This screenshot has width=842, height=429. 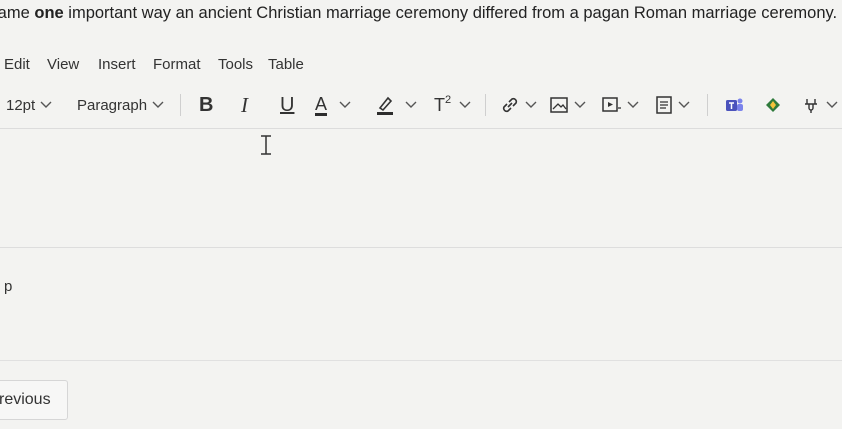 I want to click on google-drive-button, so click(x=773, y=105).